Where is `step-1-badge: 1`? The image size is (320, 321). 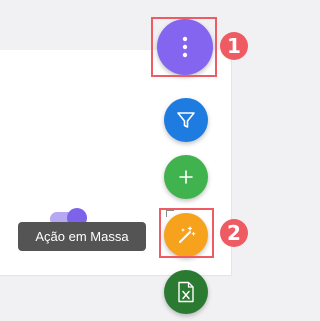 step-1-badge: 1 is located at coordinates (234, 46).